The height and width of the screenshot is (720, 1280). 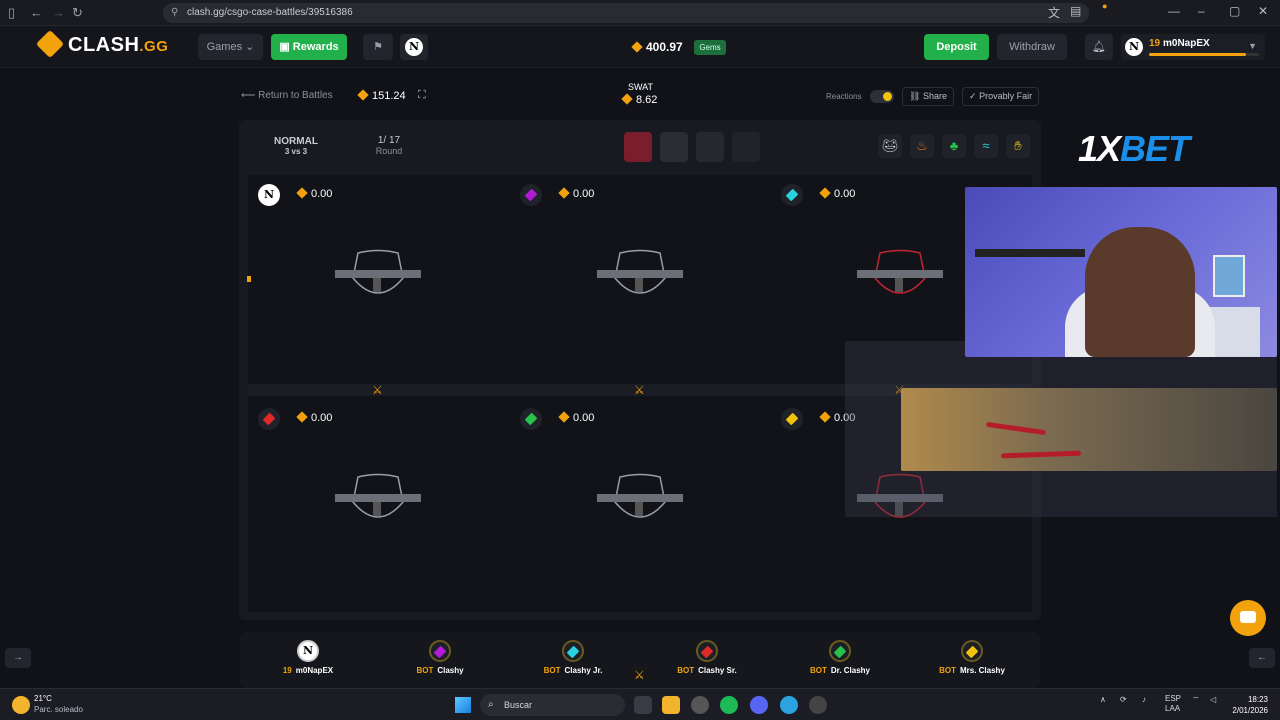 I want to click on avatar-letter: N, so click(x=308, y=651).